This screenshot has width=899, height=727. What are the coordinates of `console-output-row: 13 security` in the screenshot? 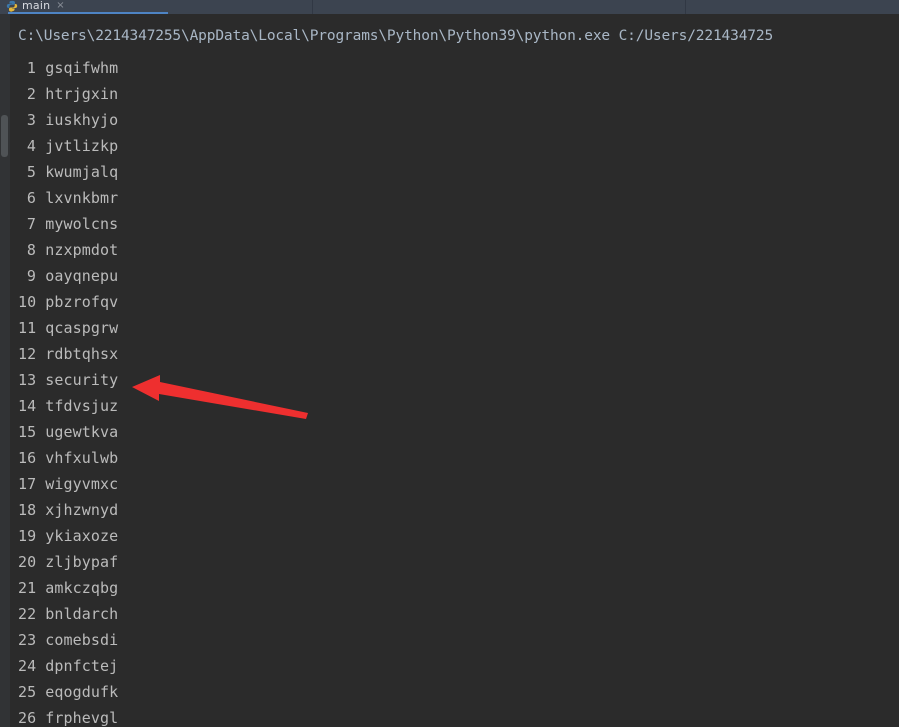 It's located at (68, 380).